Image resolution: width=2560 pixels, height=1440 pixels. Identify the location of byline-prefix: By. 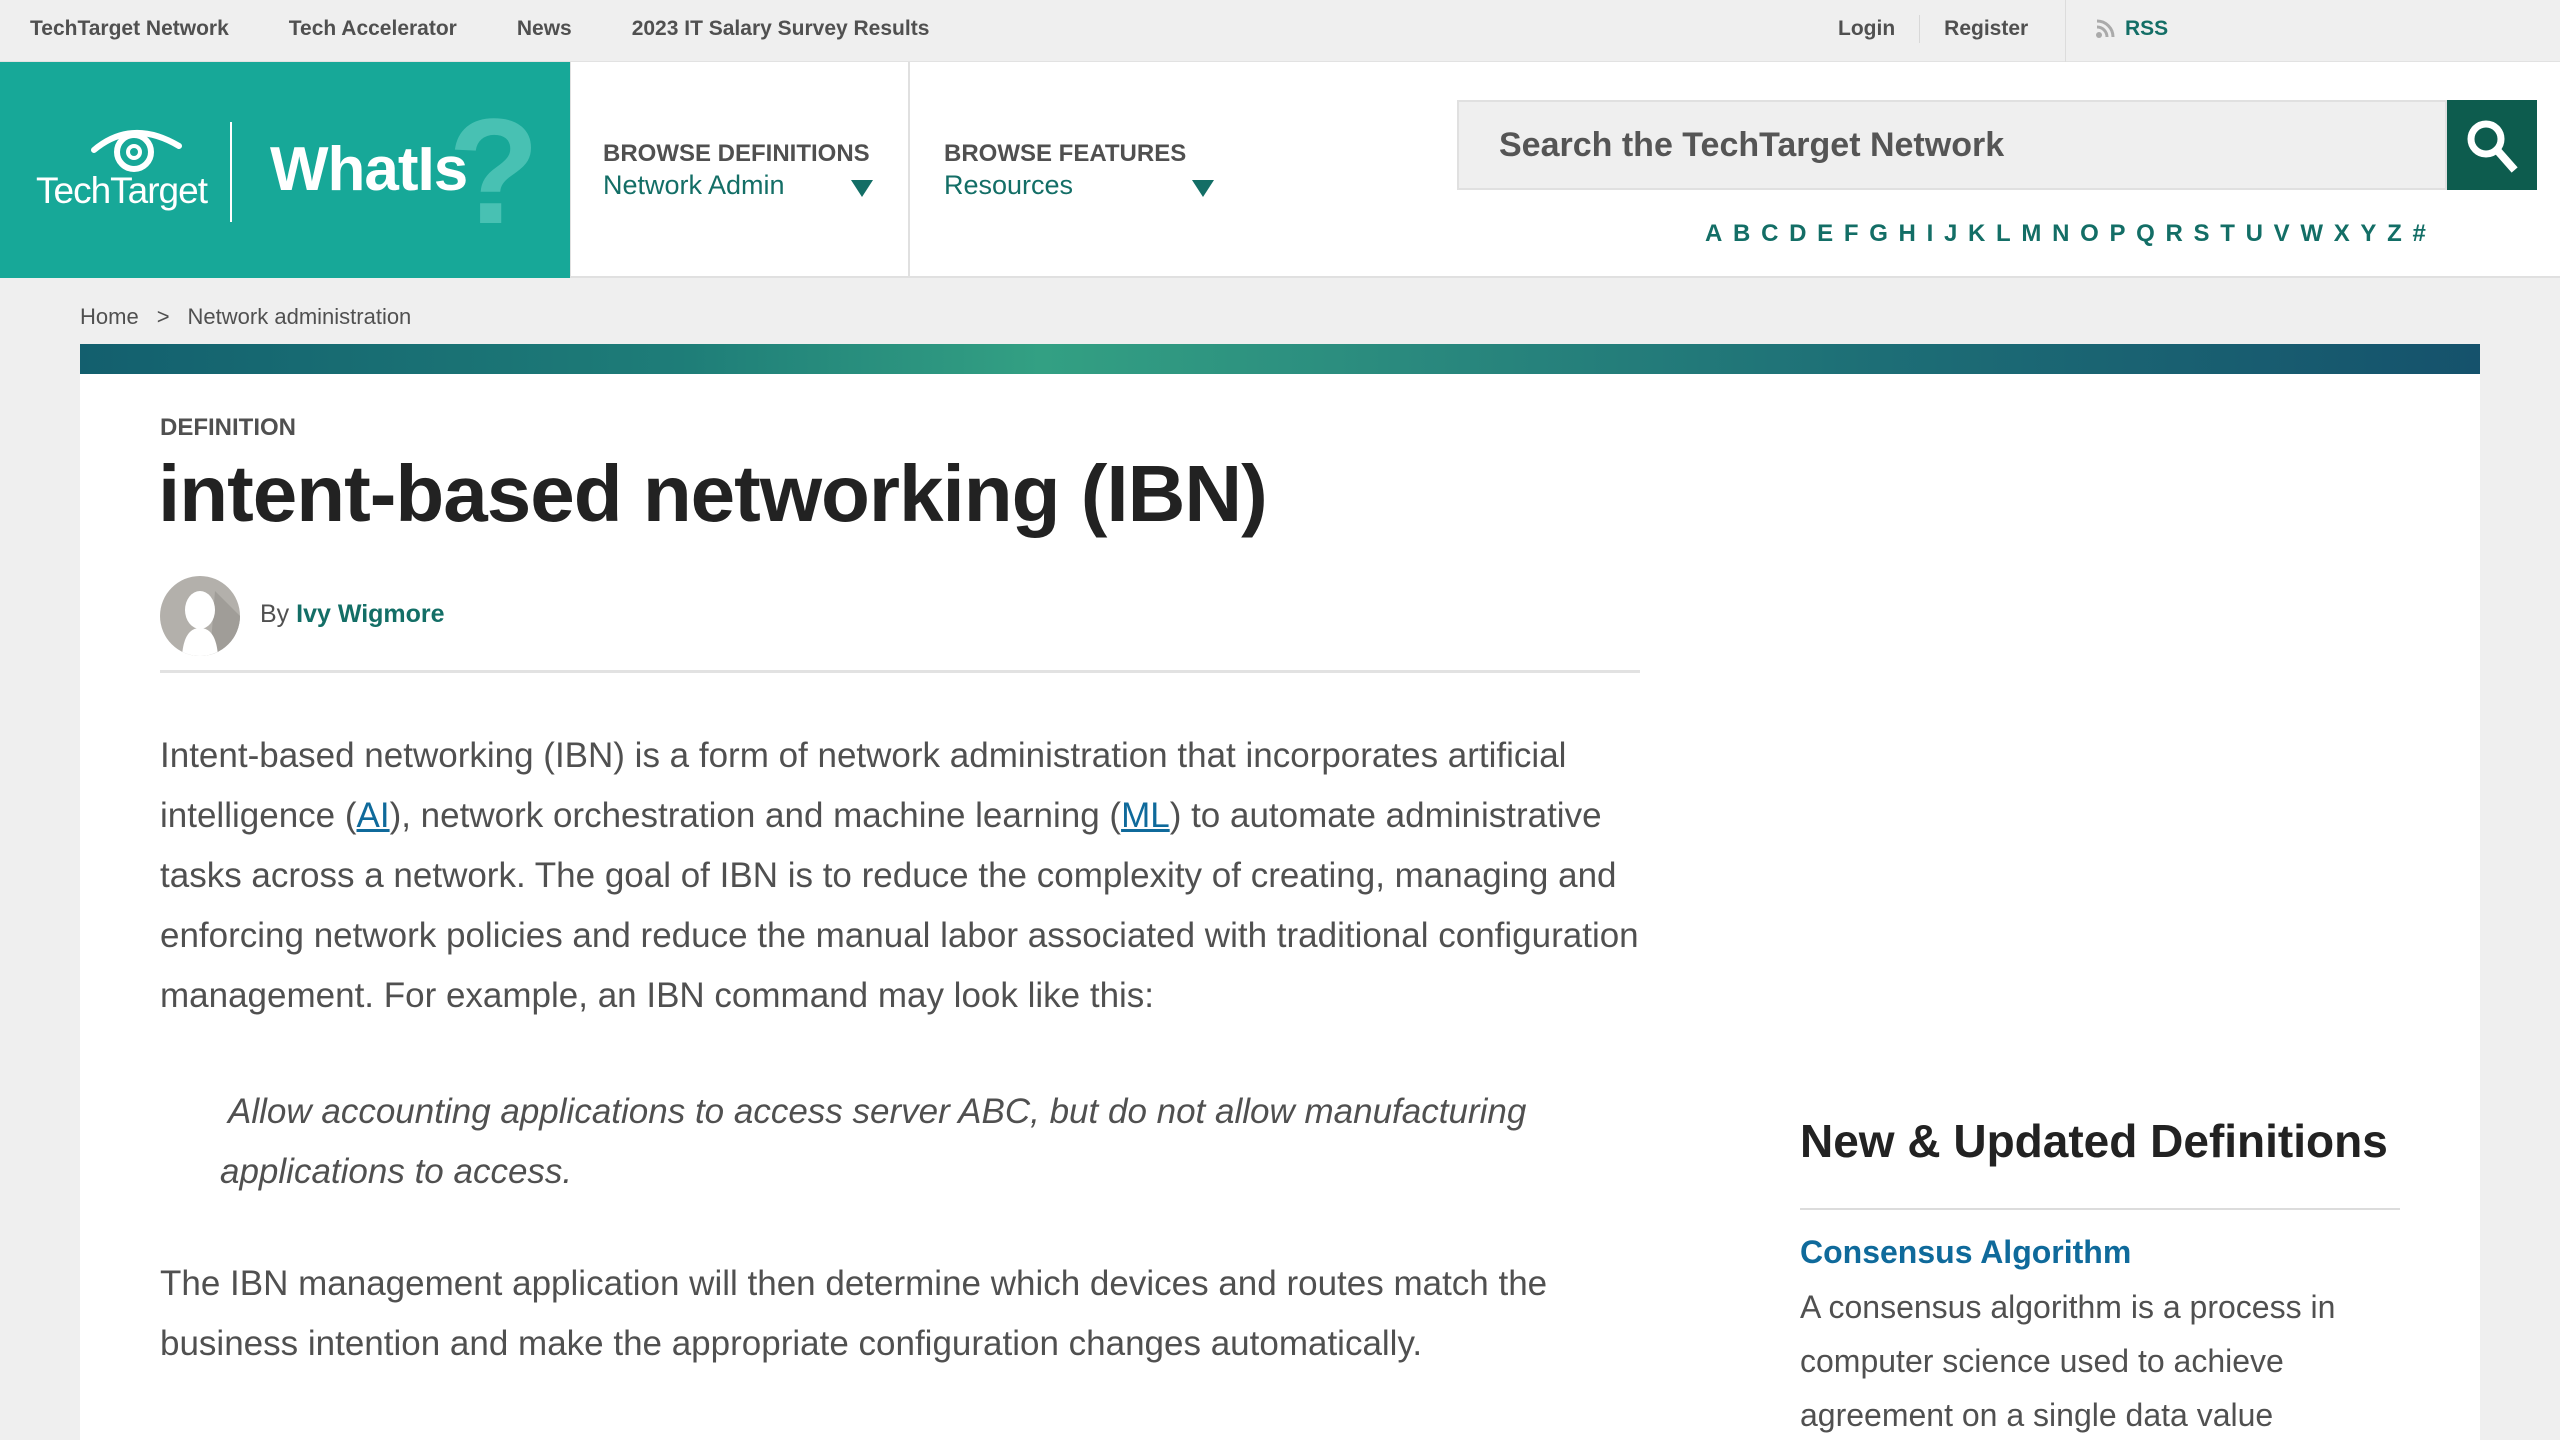
(275, 614).